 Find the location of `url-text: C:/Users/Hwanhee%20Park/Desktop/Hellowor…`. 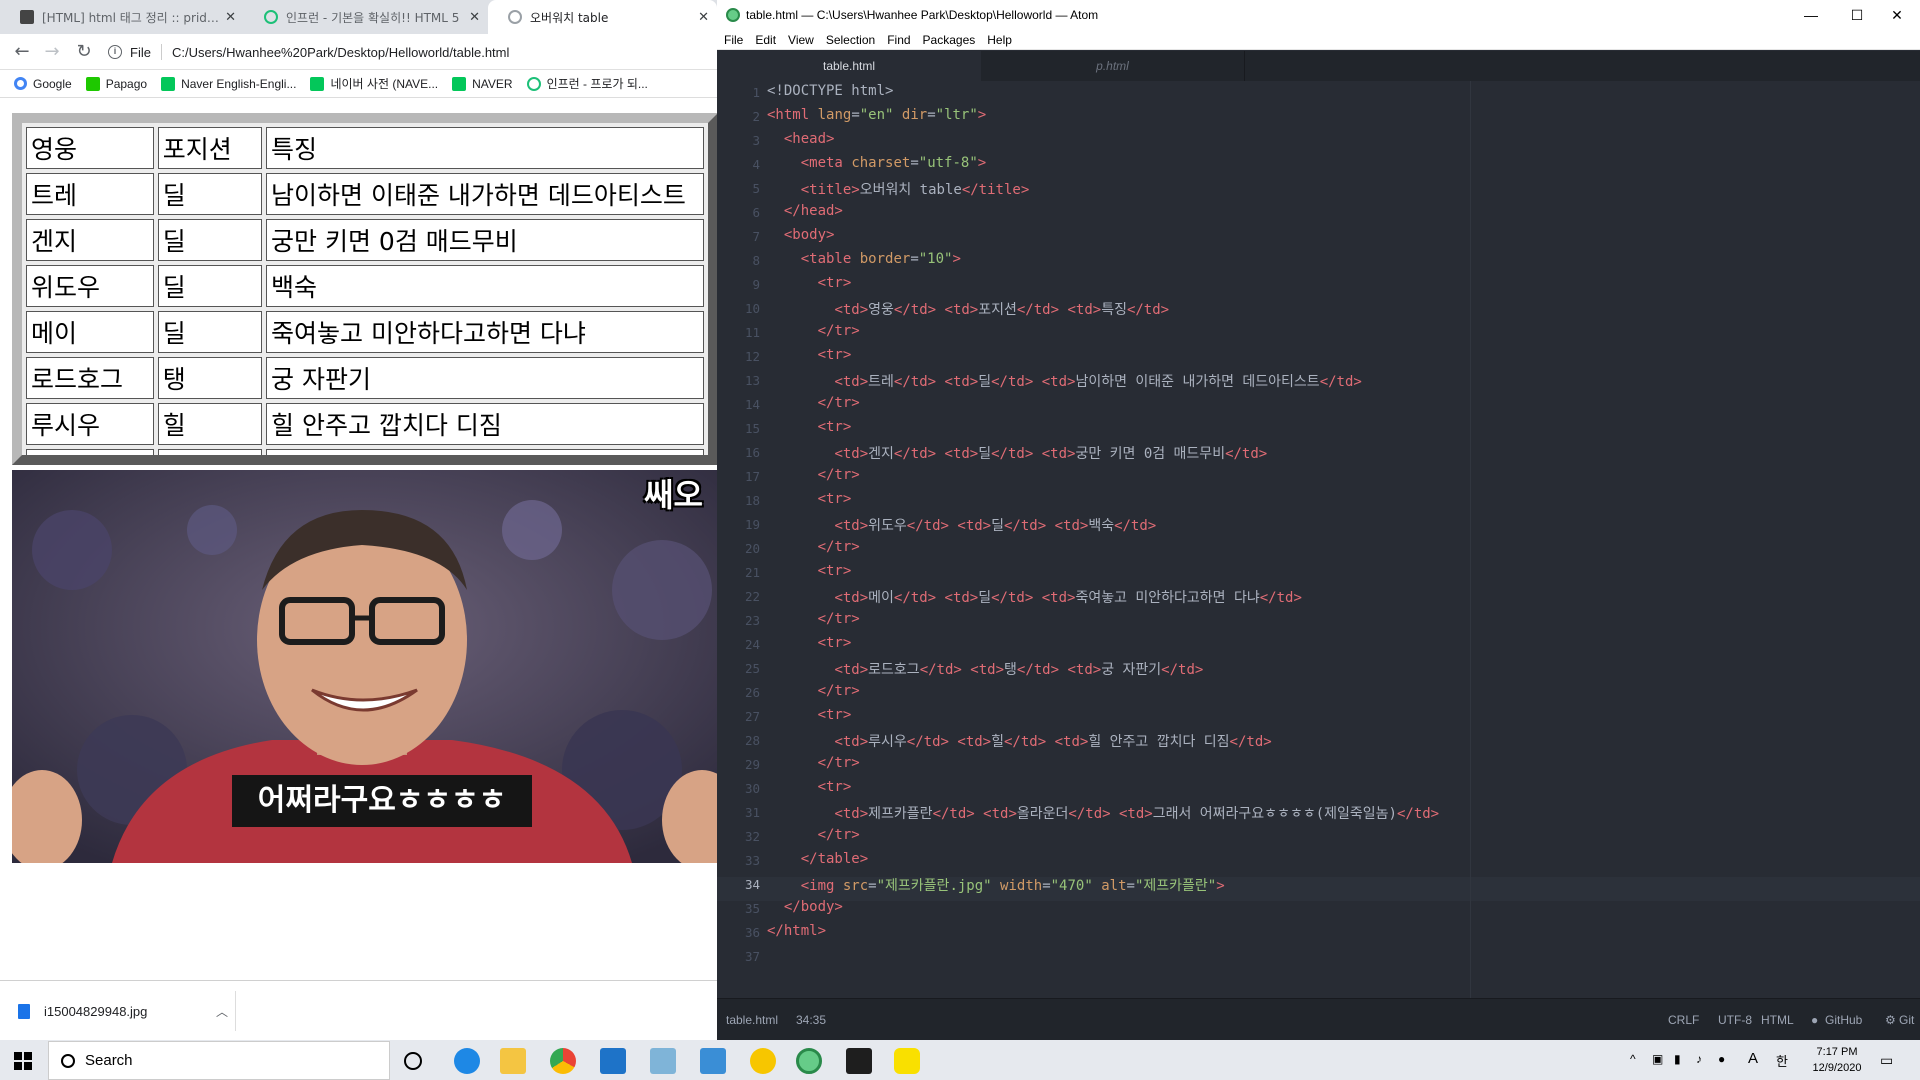

url-text: C:/Users/Hwanhee%20Park/Desktop/Hellowor… is located at coordinates (340, 52).